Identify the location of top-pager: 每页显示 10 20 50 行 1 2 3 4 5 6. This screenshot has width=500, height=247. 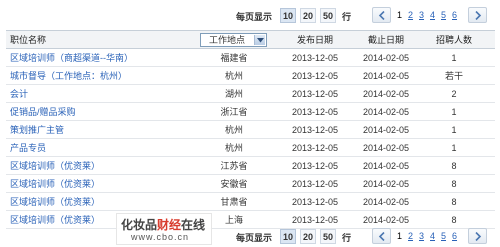
(250, 16).